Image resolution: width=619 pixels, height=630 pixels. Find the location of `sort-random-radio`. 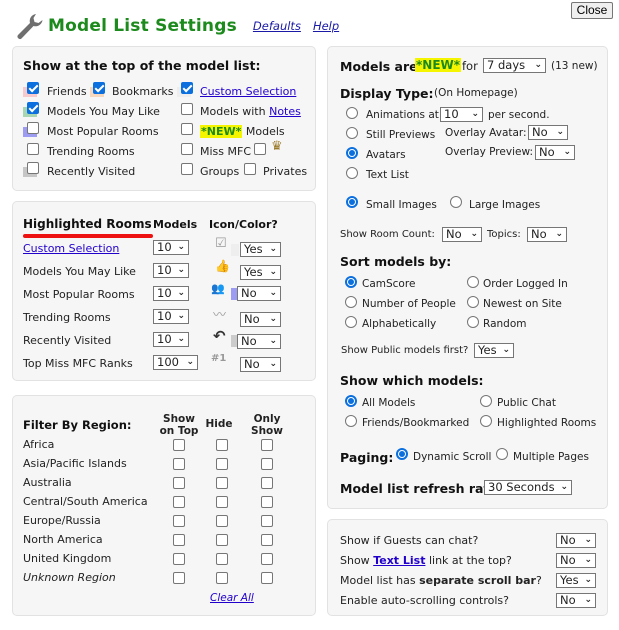

sort-random-radio is located at coordinates (473, 322).